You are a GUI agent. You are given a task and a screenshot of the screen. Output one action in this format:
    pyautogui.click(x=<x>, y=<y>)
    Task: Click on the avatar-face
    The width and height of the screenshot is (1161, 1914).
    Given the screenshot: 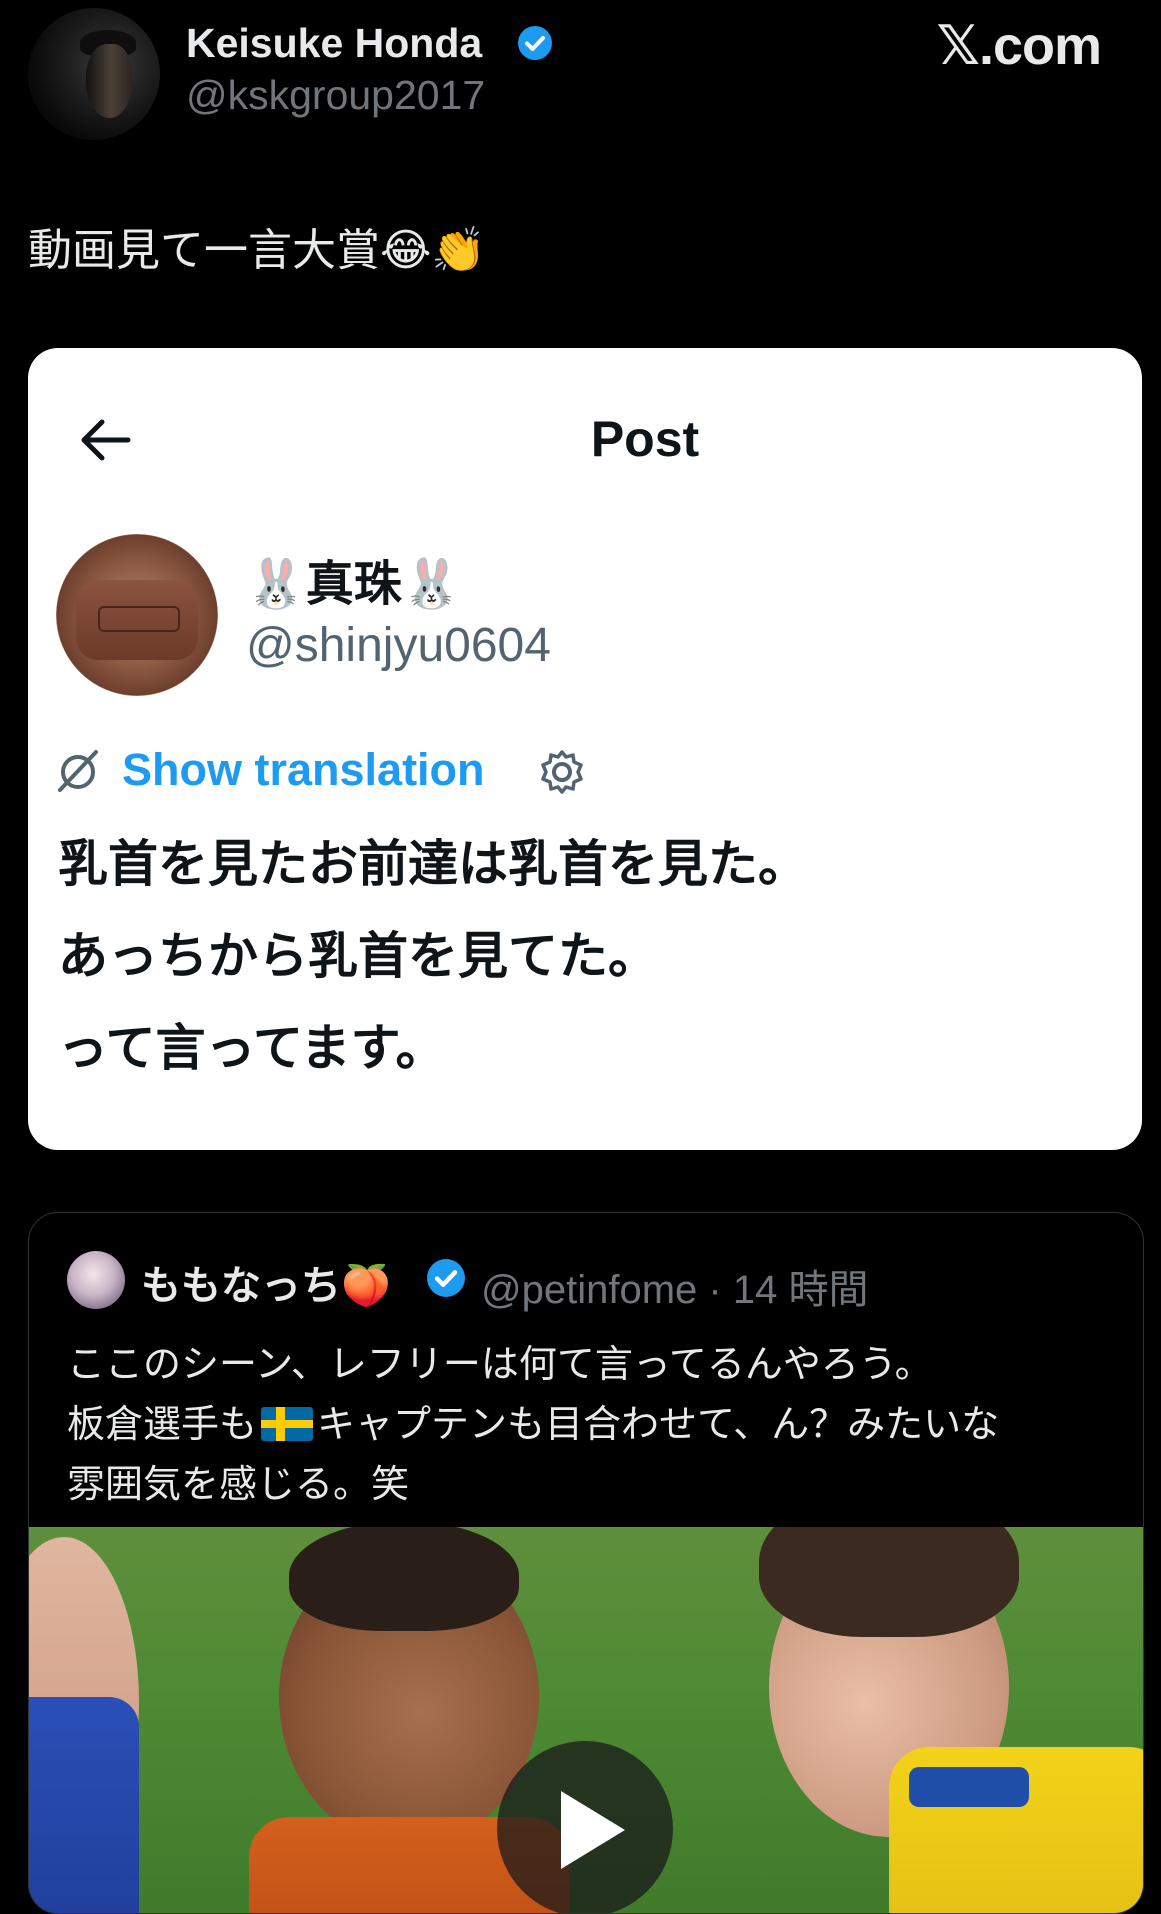 What is the action you would take?
    pyautogui.click(x=109, y=81)
    